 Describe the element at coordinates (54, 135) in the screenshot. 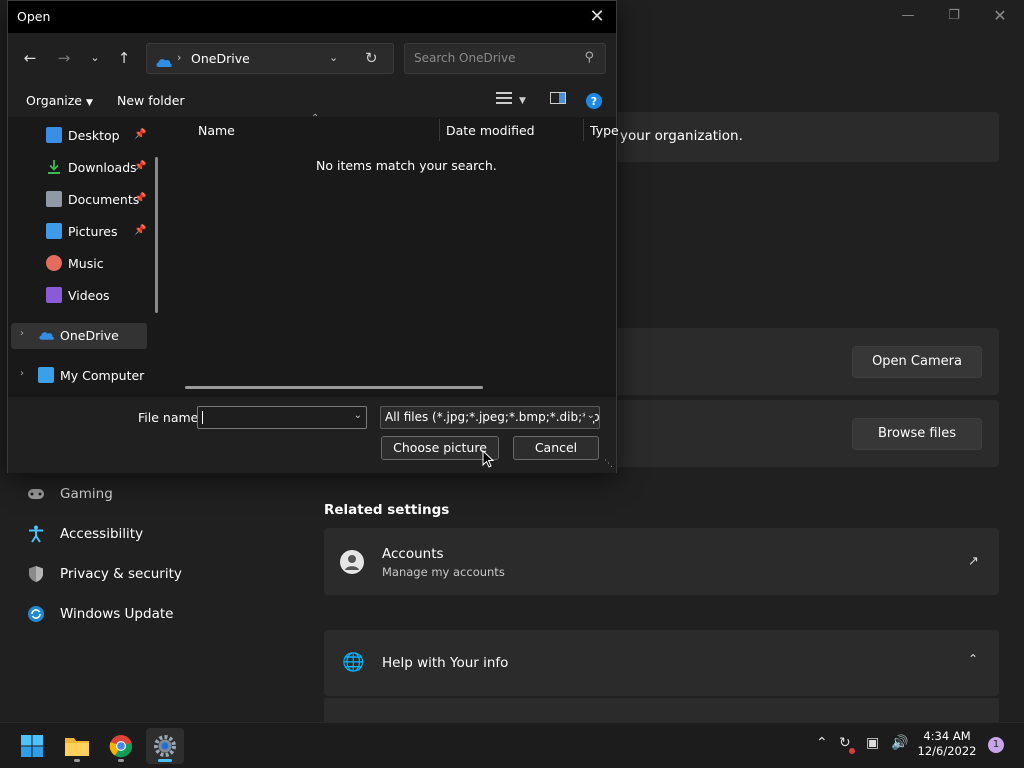

I see `desktop-icon` at that location.